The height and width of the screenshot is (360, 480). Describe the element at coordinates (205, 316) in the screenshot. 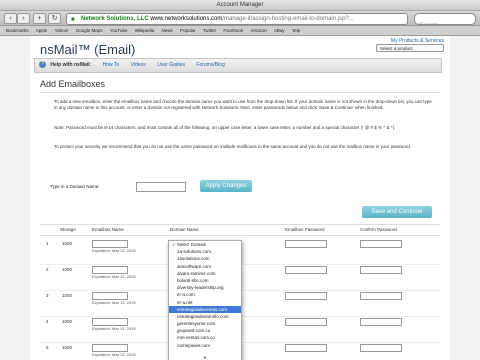

I see `dropdown-option: estrategiasdesarrollo.com` at that location.